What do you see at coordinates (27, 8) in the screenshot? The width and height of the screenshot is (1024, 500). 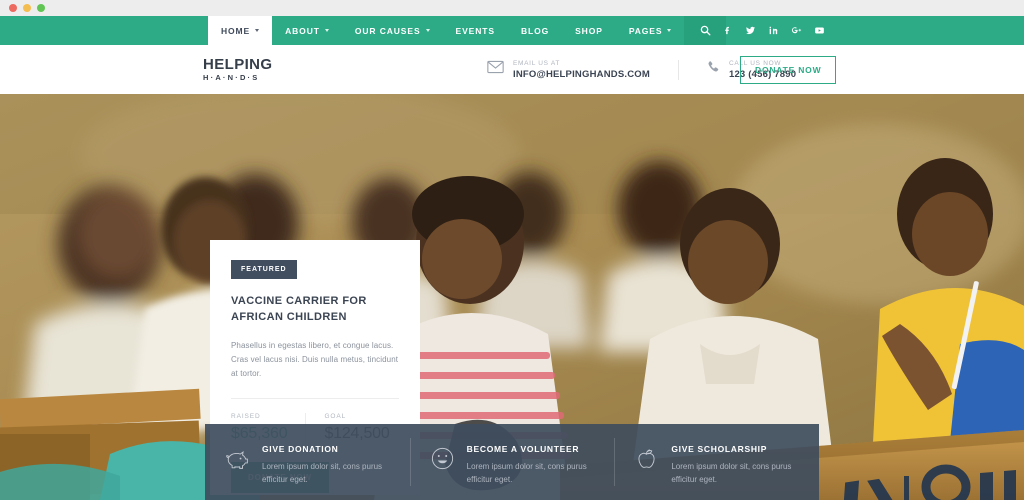 I see `window-minimize-button` at bounding box center [27, 8].